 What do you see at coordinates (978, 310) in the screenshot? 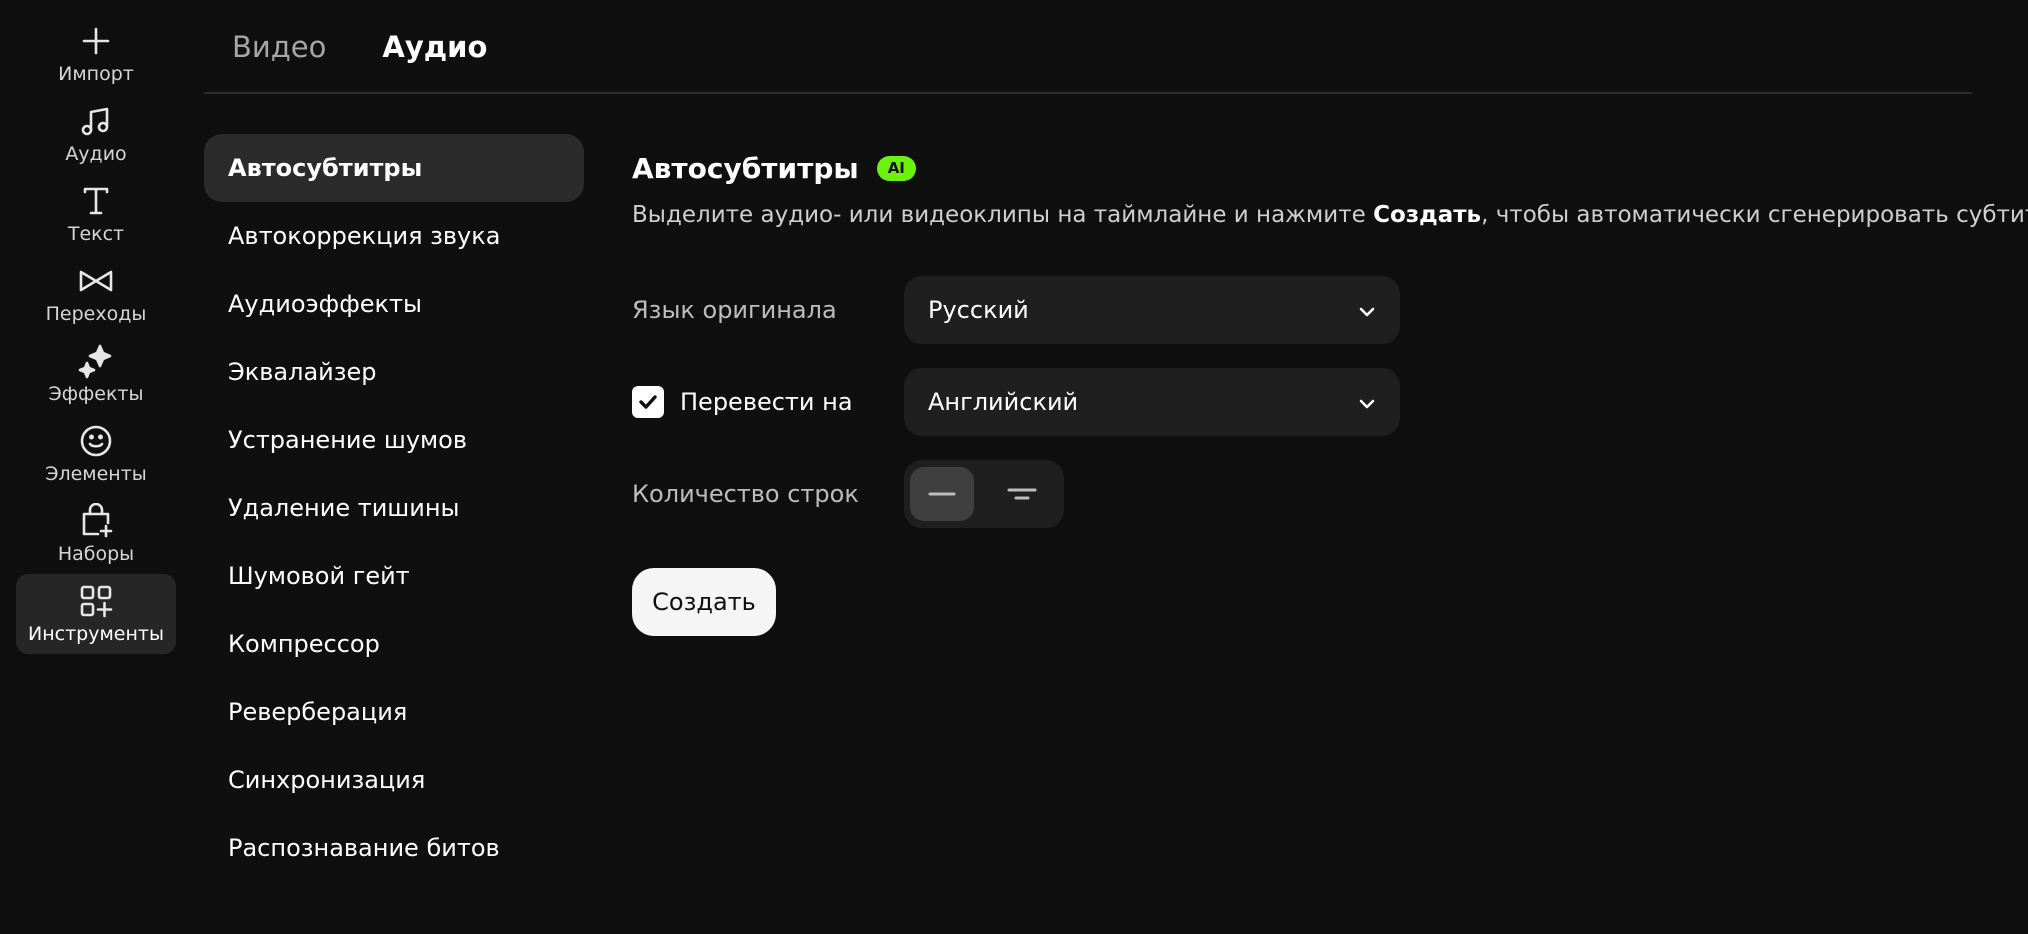
I see `select-value: Русский` at bounding box center [978, 310].